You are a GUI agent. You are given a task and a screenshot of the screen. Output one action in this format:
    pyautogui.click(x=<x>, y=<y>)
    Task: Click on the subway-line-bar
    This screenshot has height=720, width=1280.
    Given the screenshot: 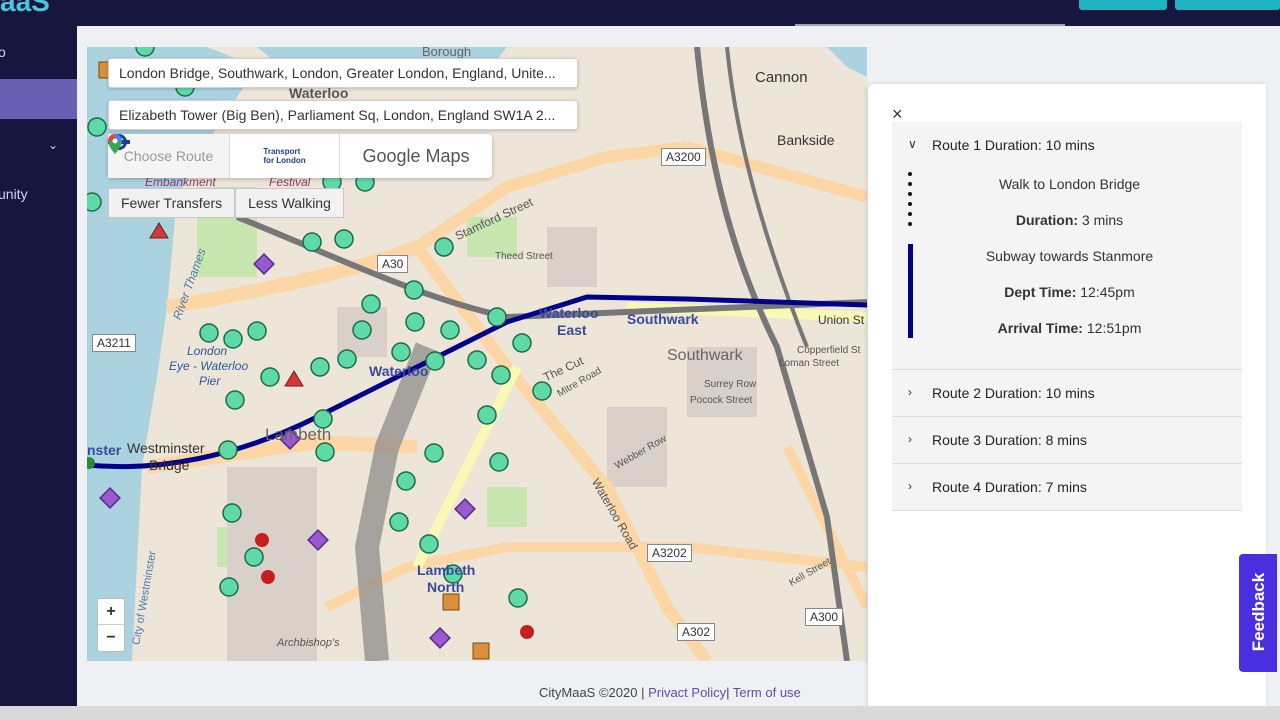 What is the action you would take?
    pyautogui.click(x=910, y=291)
    